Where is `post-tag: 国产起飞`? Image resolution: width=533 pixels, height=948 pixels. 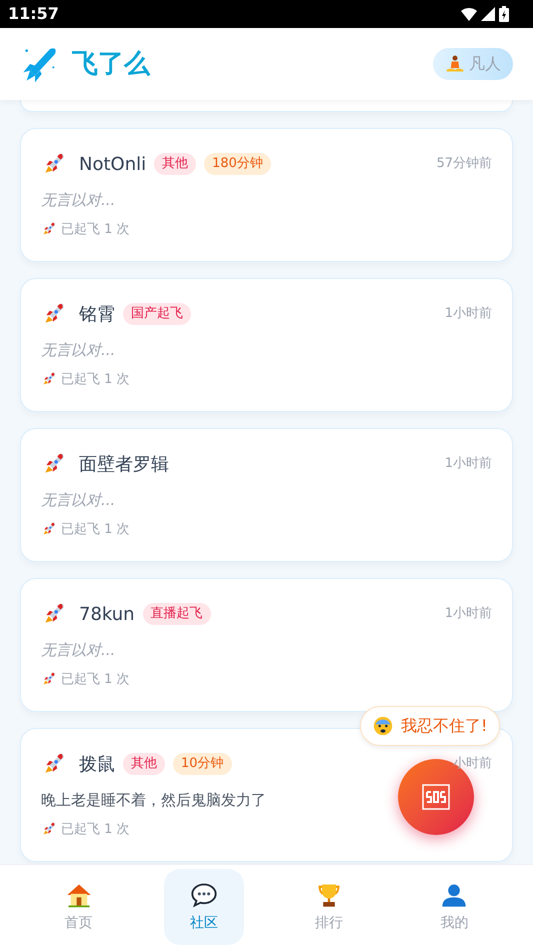
post-tag: 国产起飞 is located at coordinates (157, 314).